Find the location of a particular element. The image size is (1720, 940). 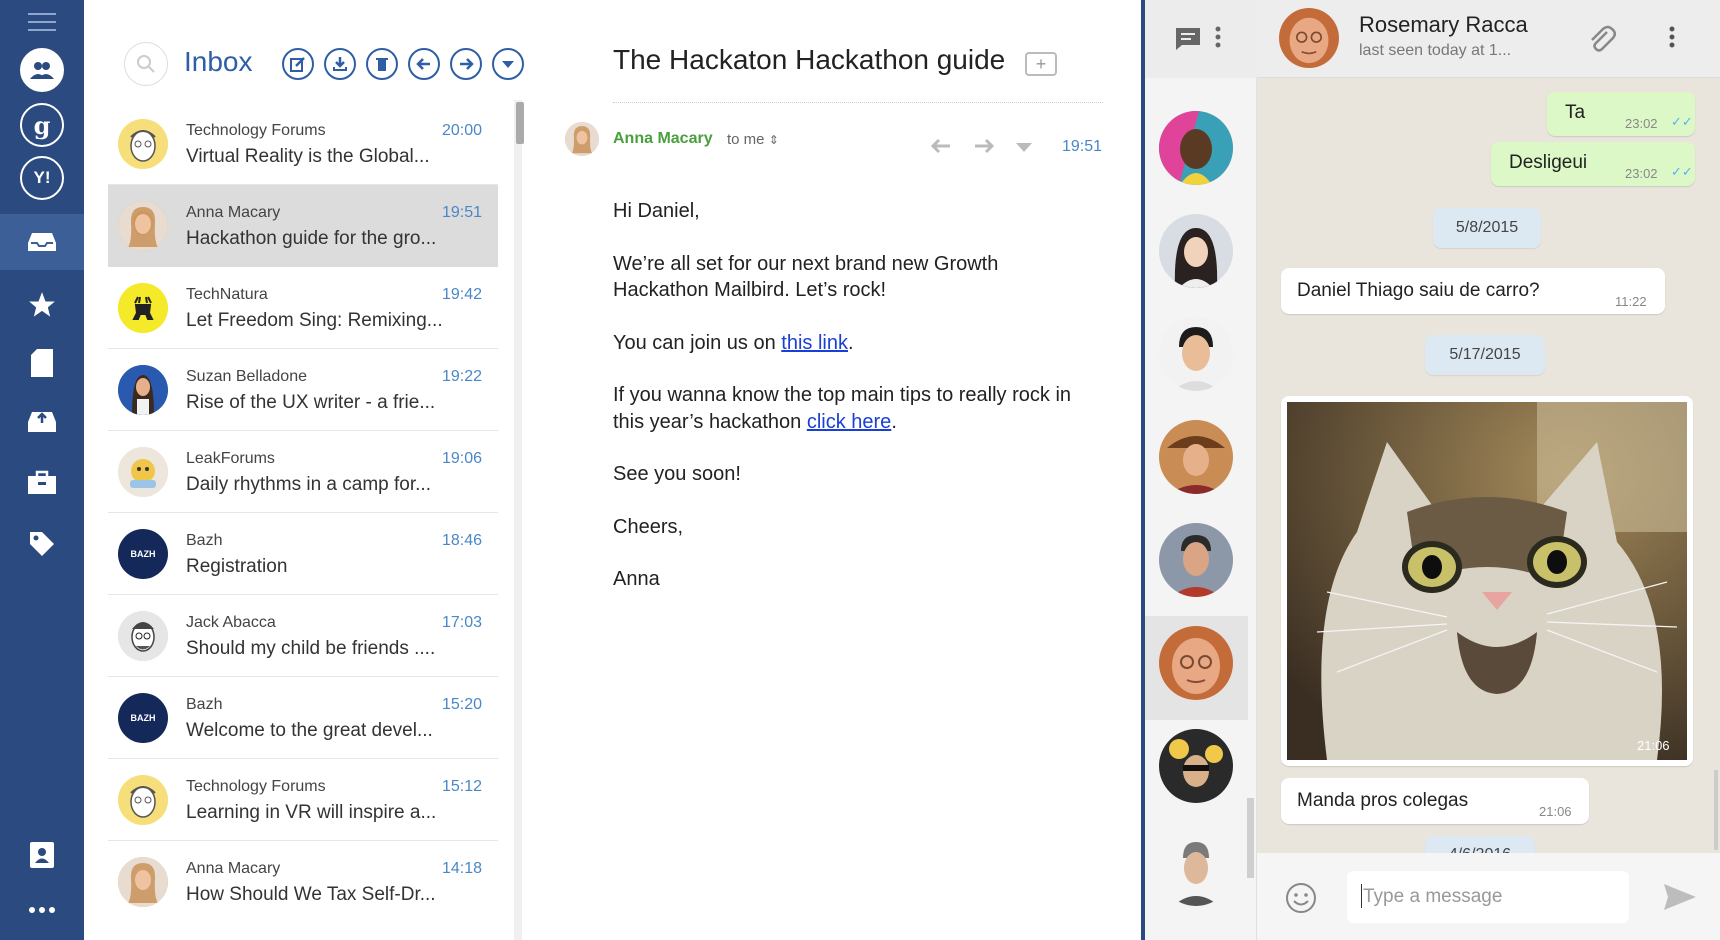

cat-photo is located at coordinates (1487, 581).